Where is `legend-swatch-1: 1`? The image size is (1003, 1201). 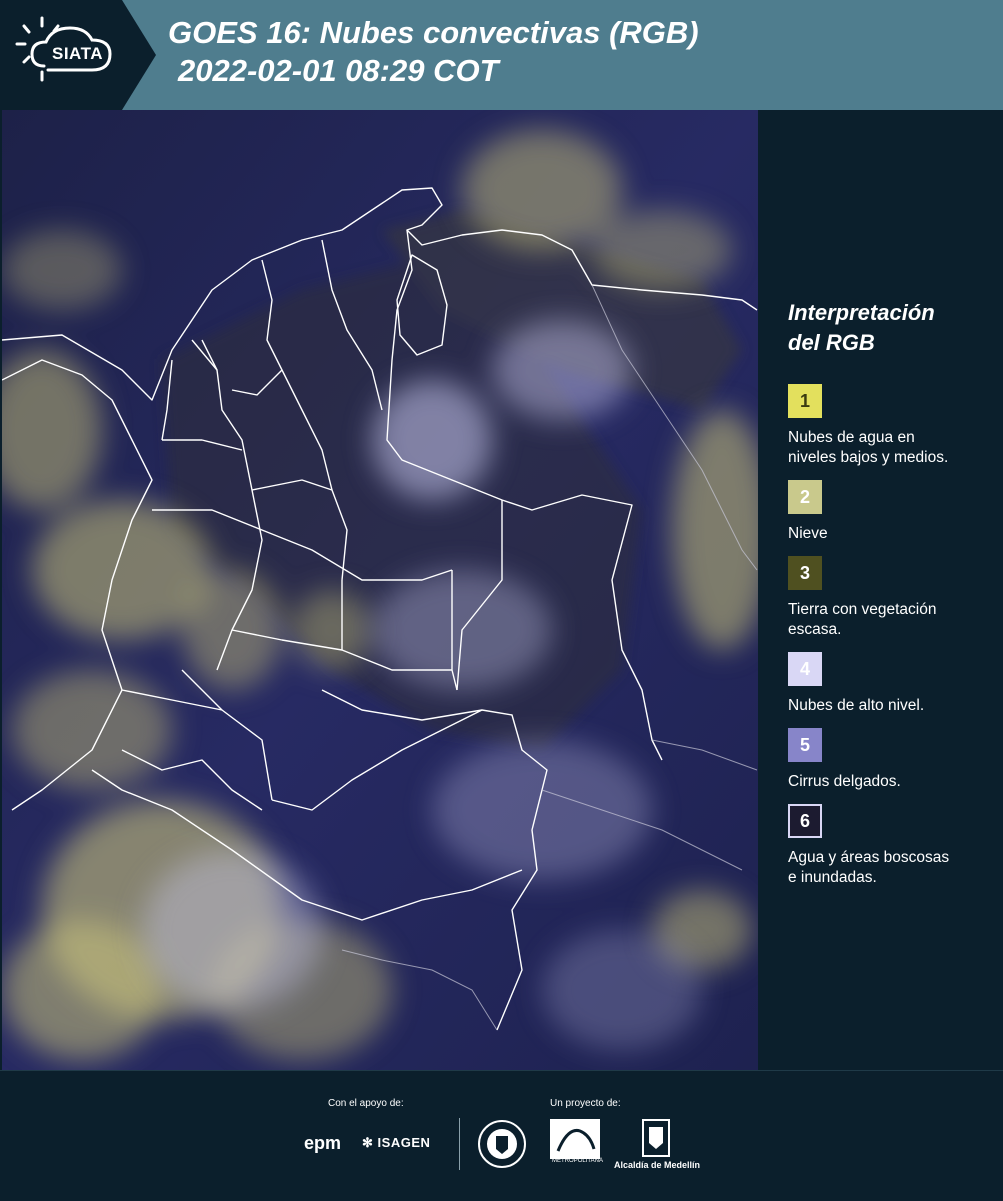 legend-swatch-1: 1 is located at coordinates (805, 401).